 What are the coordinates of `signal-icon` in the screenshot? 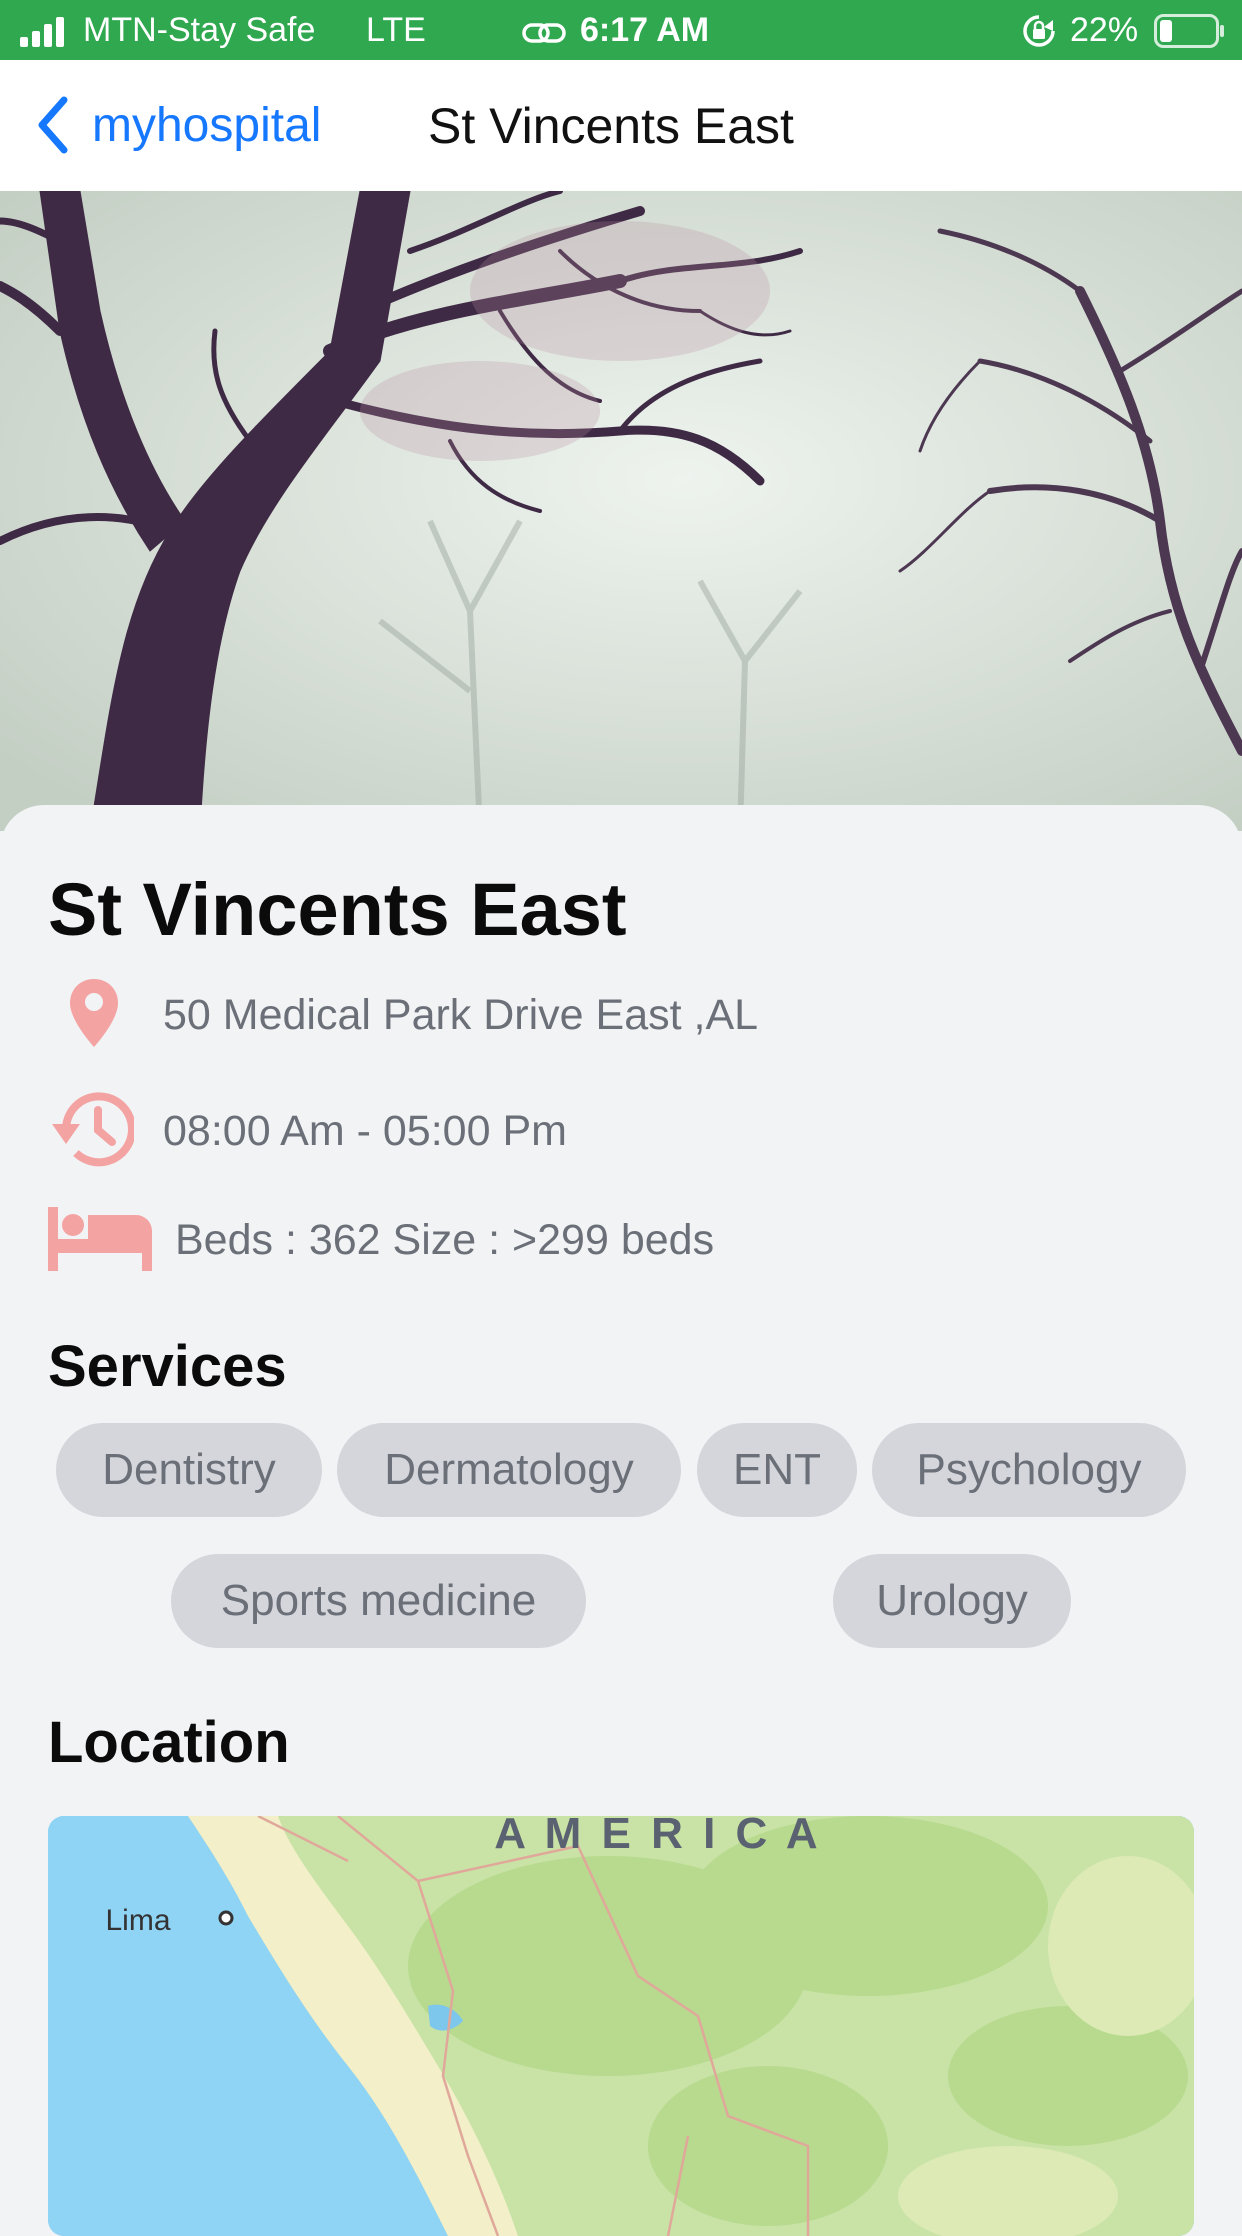 It's located at (46, 36).